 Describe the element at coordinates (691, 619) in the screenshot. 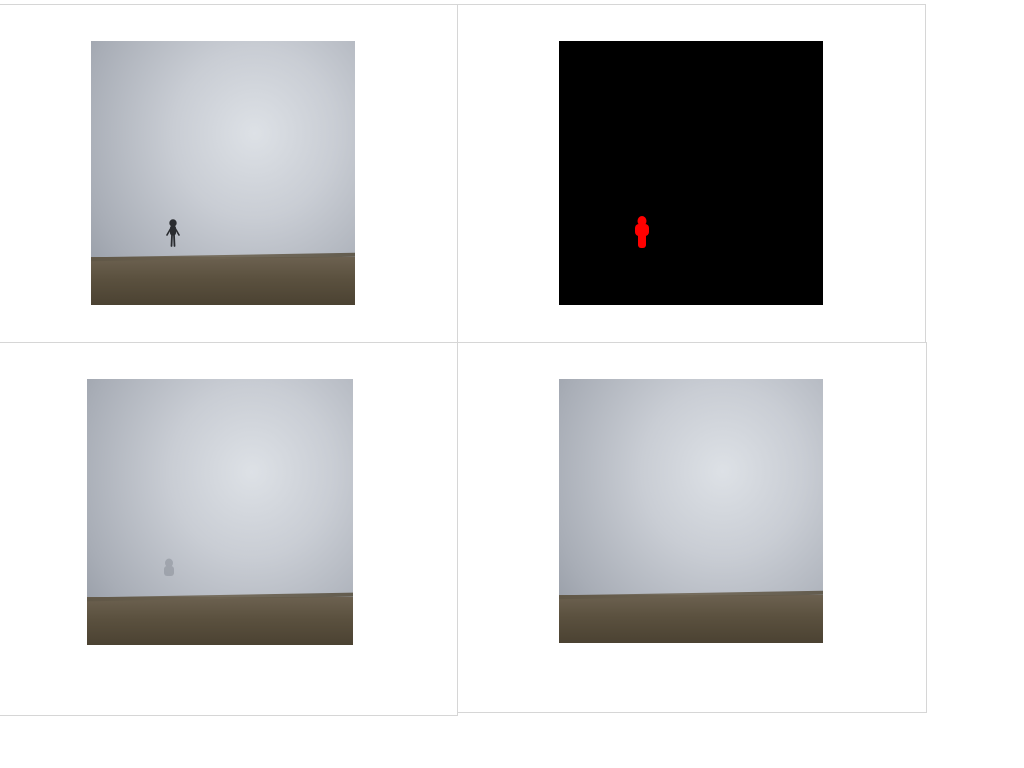

I see `grass-field` at that location.